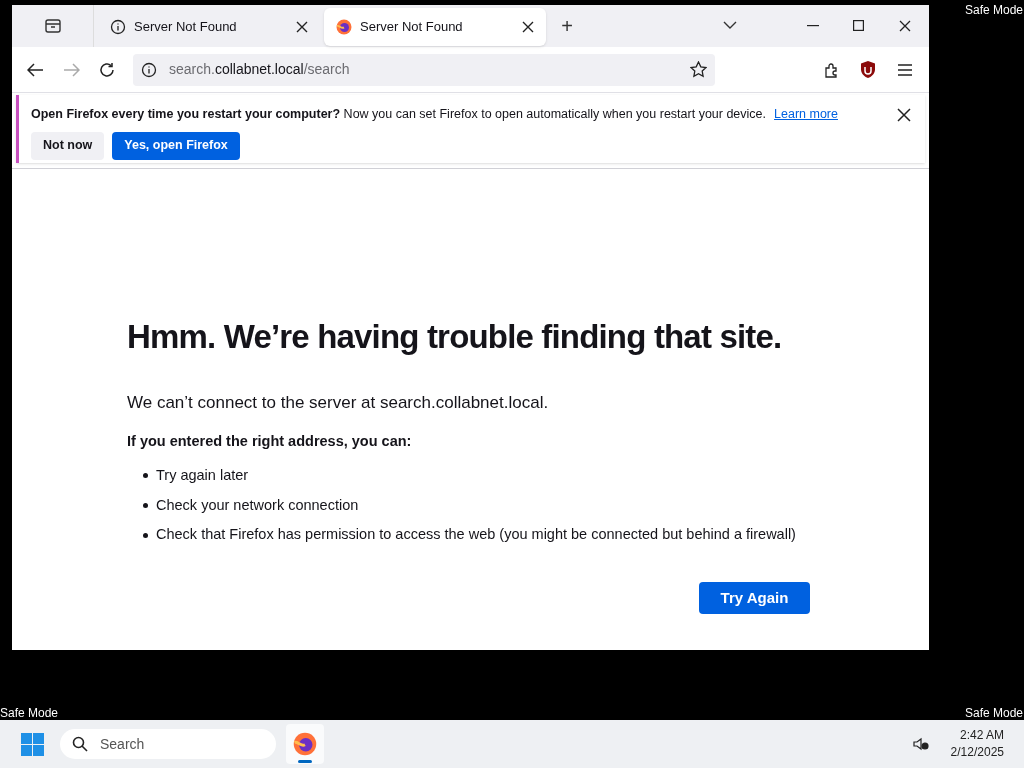 Image resolution: width=1024 pixels, height=768 pixels. Describe the element at coordinates (260, 69) in the screenshot. I see `url-text: search.collabnet.local/search` at that location.